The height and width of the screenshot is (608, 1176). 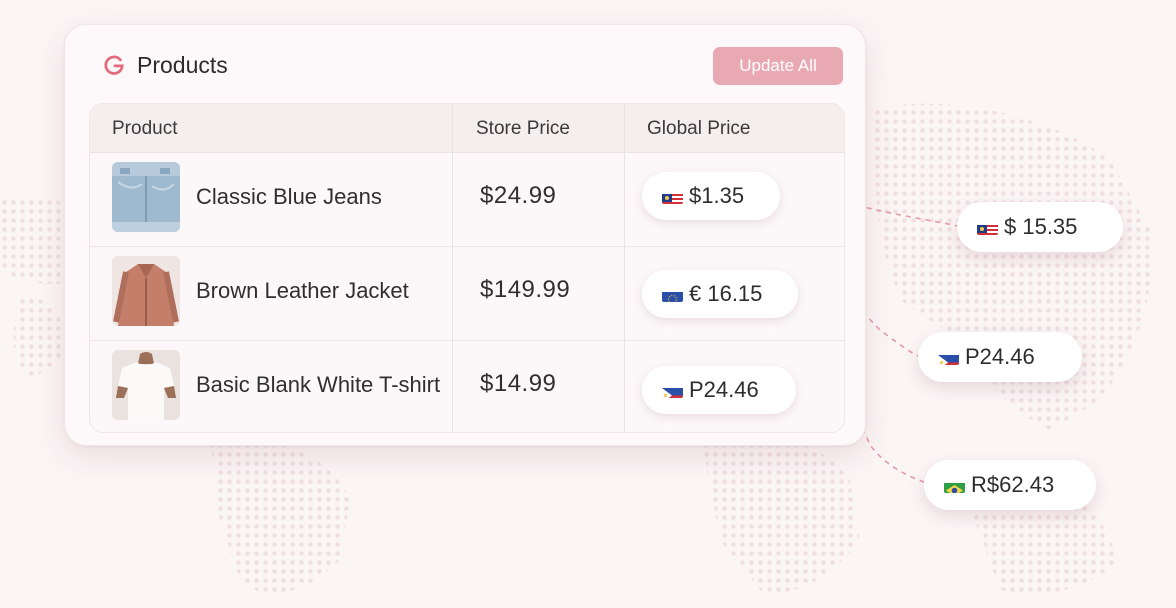 I want to click on global-price-pill: $1.35, so click(x=711, y=196).